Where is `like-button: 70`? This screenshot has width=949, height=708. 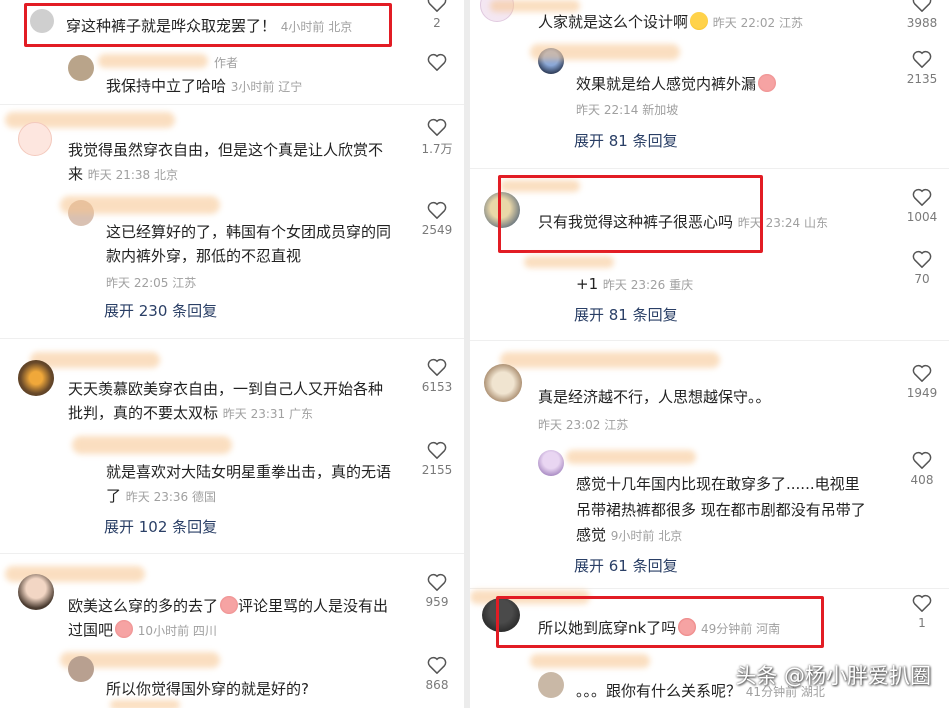 like-button: 70 is located at coordinates (922, 268).